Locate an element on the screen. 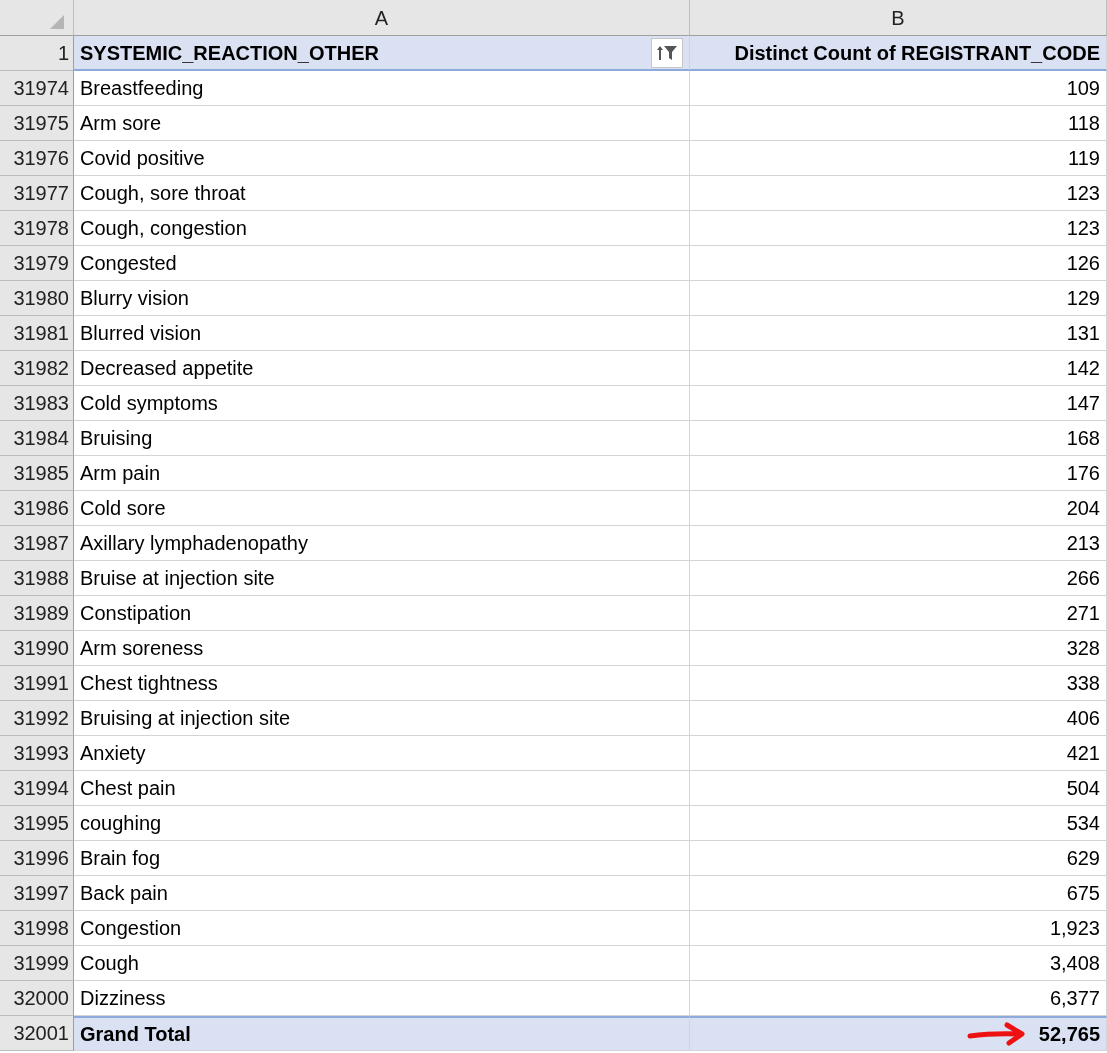 This screenshot has width=1107, height=1053. table-cell: 271 is located at coordinates (898, 613).